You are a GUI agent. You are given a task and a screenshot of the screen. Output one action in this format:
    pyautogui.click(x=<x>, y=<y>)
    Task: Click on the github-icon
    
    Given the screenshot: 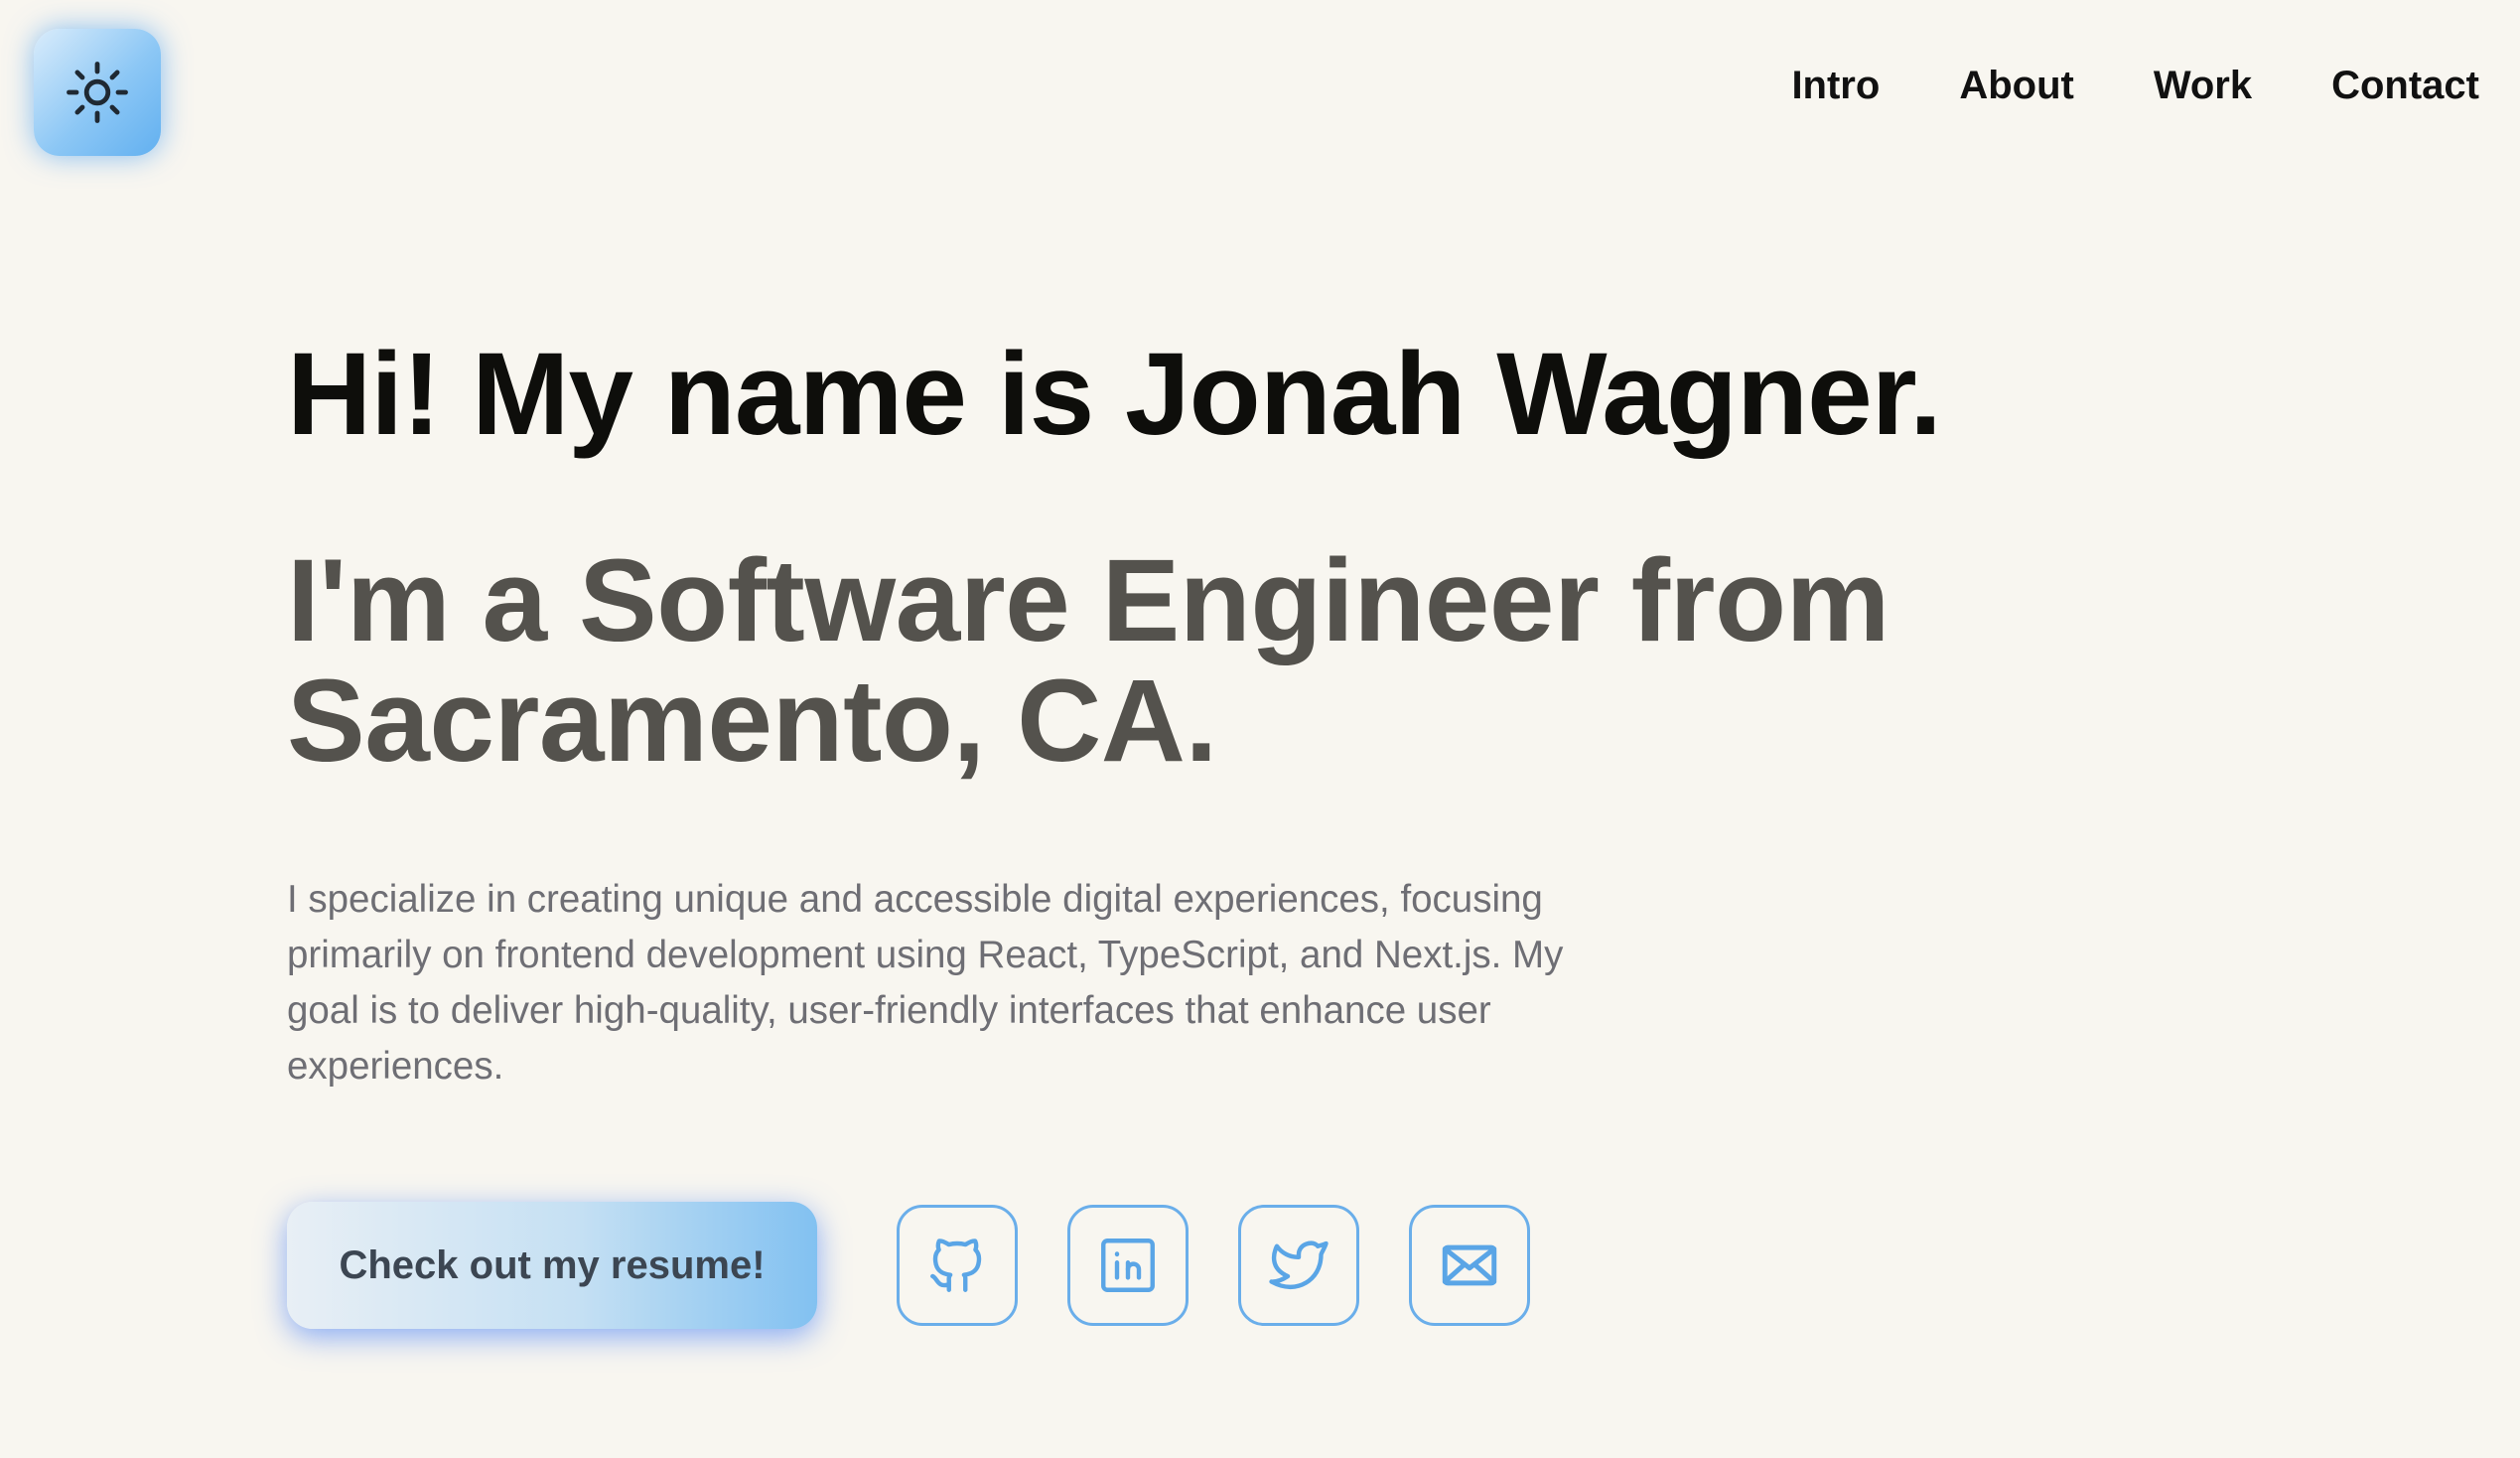 What is the action you would take?
    pyautogui.click(x=956, y=1265)
    